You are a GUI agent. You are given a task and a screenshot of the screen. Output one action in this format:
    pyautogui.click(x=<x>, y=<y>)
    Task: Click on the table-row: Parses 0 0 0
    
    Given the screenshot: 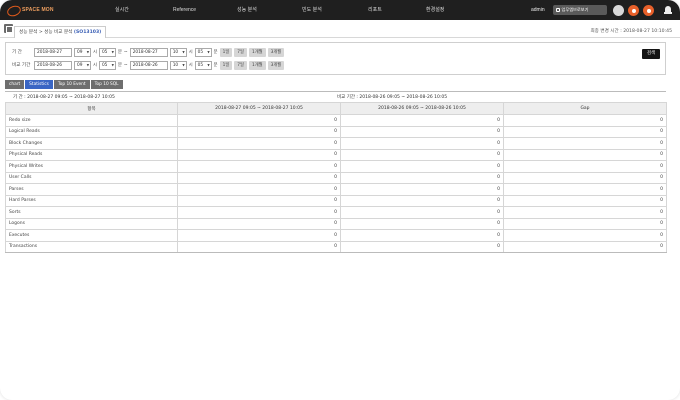 What is the action you would take?
    pyautogui.click(x=336, y=189)
    